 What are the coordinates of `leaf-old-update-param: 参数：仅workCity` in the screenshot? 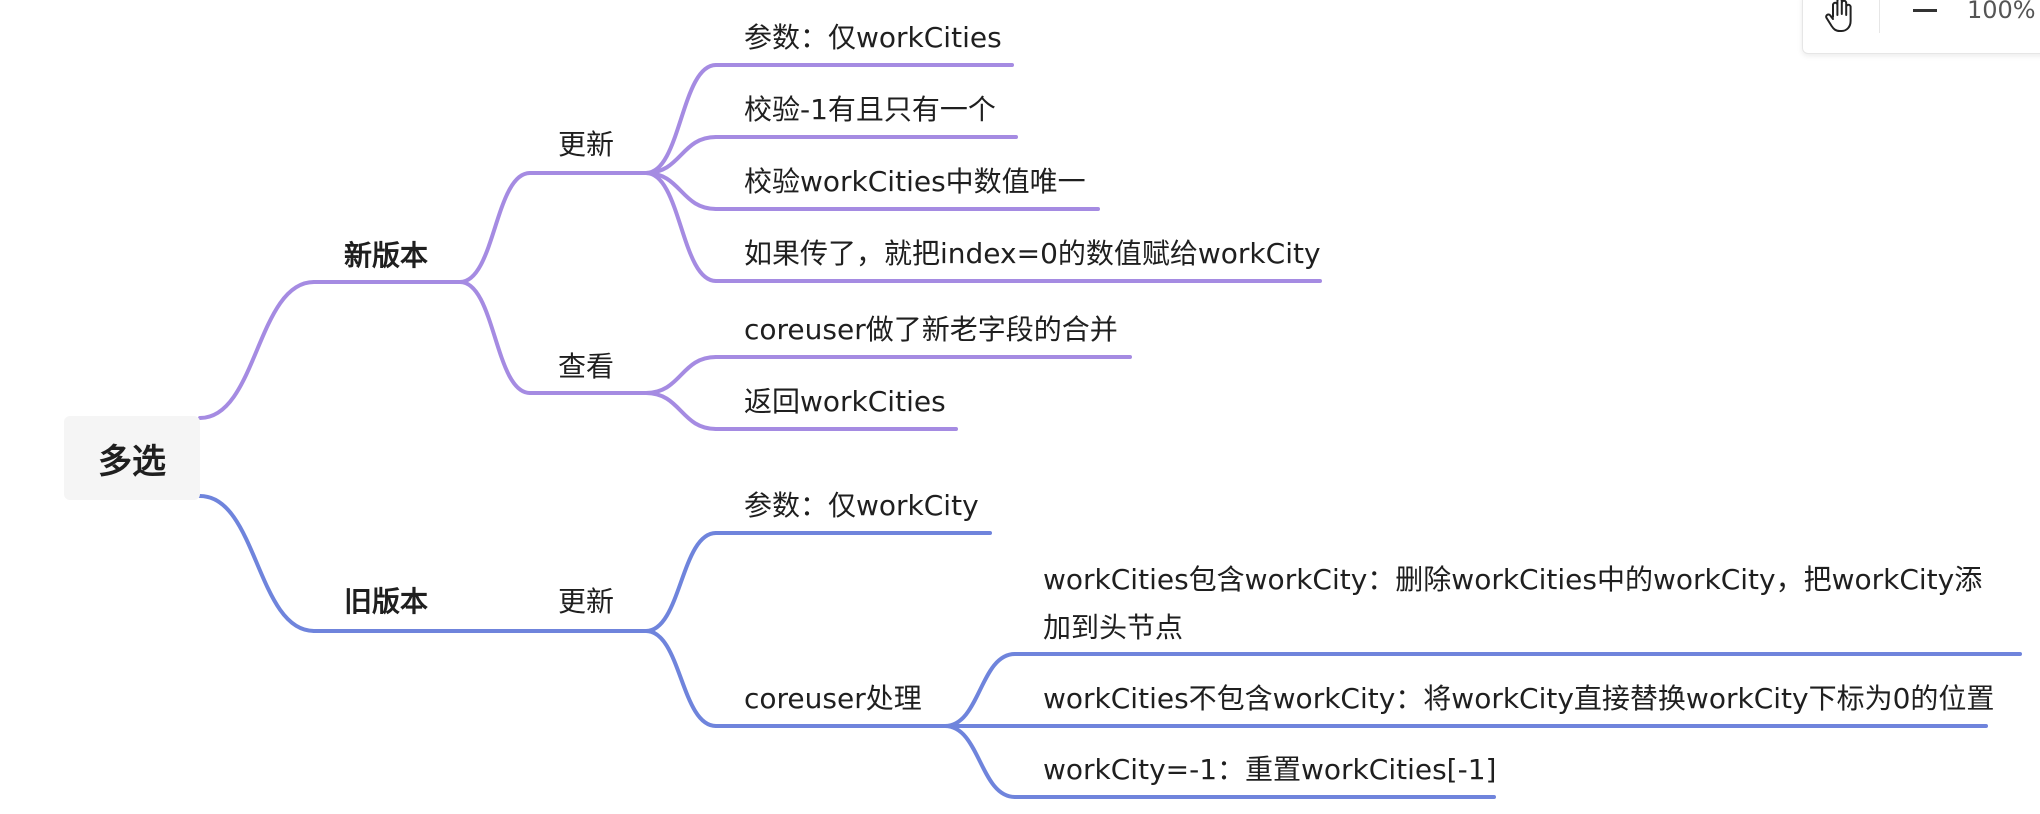 It's located at (861, 506).